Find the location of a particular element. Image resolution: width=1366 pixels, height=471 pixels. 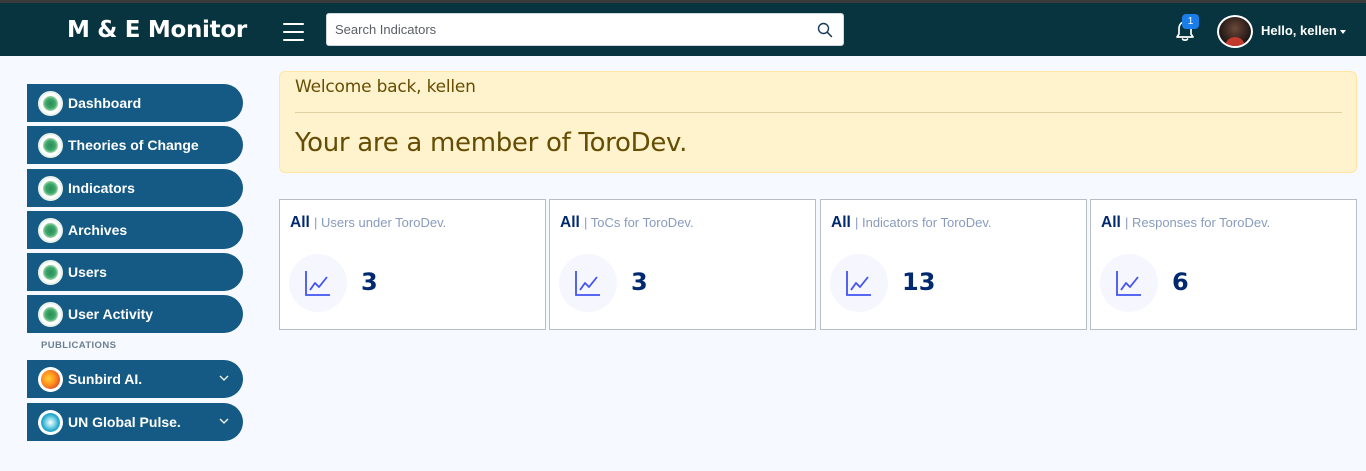

sidebar-item-dashboard: Dashboard is located at coordinates (135, 103).